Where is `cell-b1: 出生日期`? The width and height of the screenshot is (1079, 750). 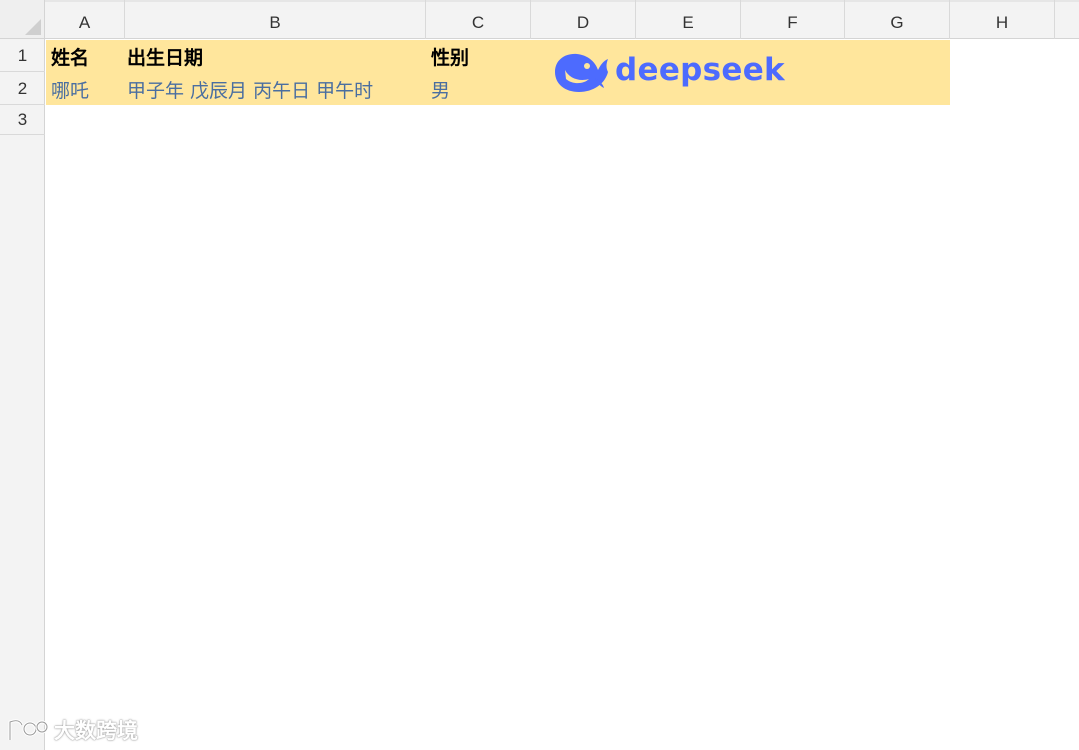
cell-b1: 出生日期 is located at coordinates (165, 56).